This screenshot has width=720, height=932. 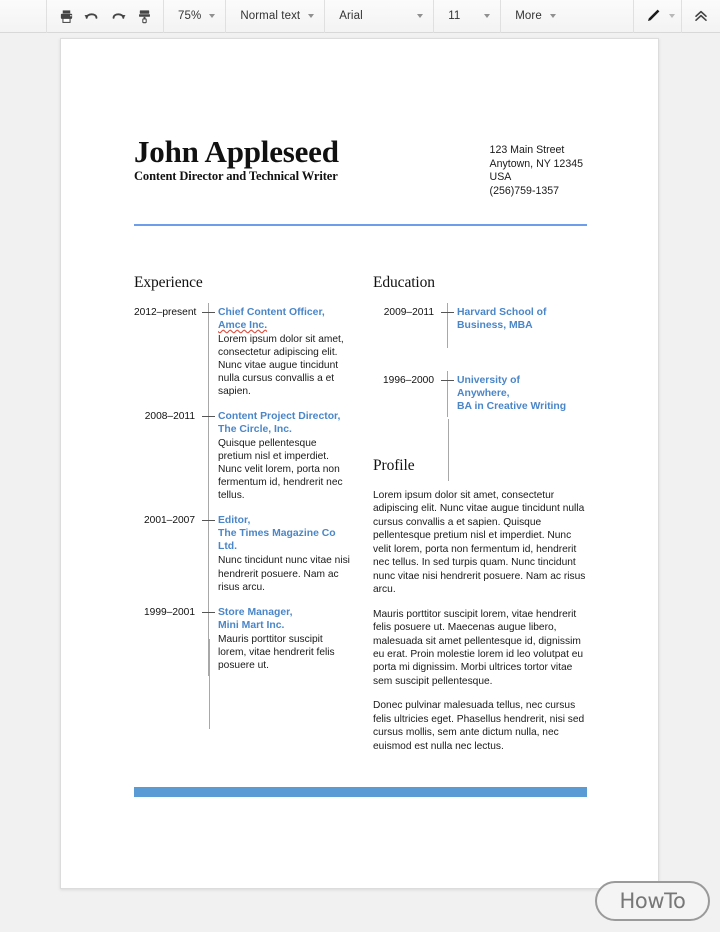 I want to click on education-entry-role-line2: Business, MBA, so click(x=495, y=325).